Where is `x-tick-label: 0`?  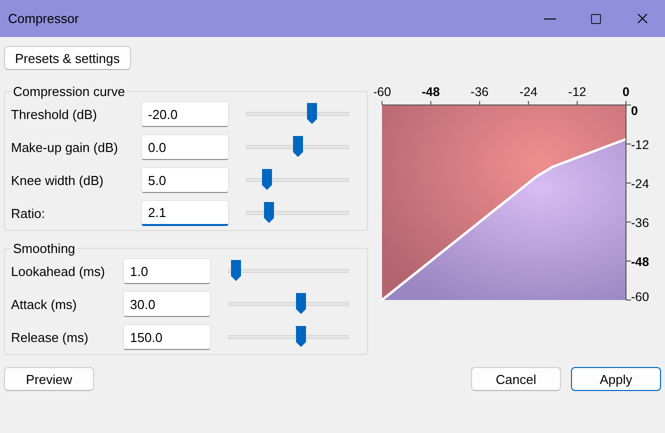 x-tick-label: 0 is located at coordinates (626, 92).